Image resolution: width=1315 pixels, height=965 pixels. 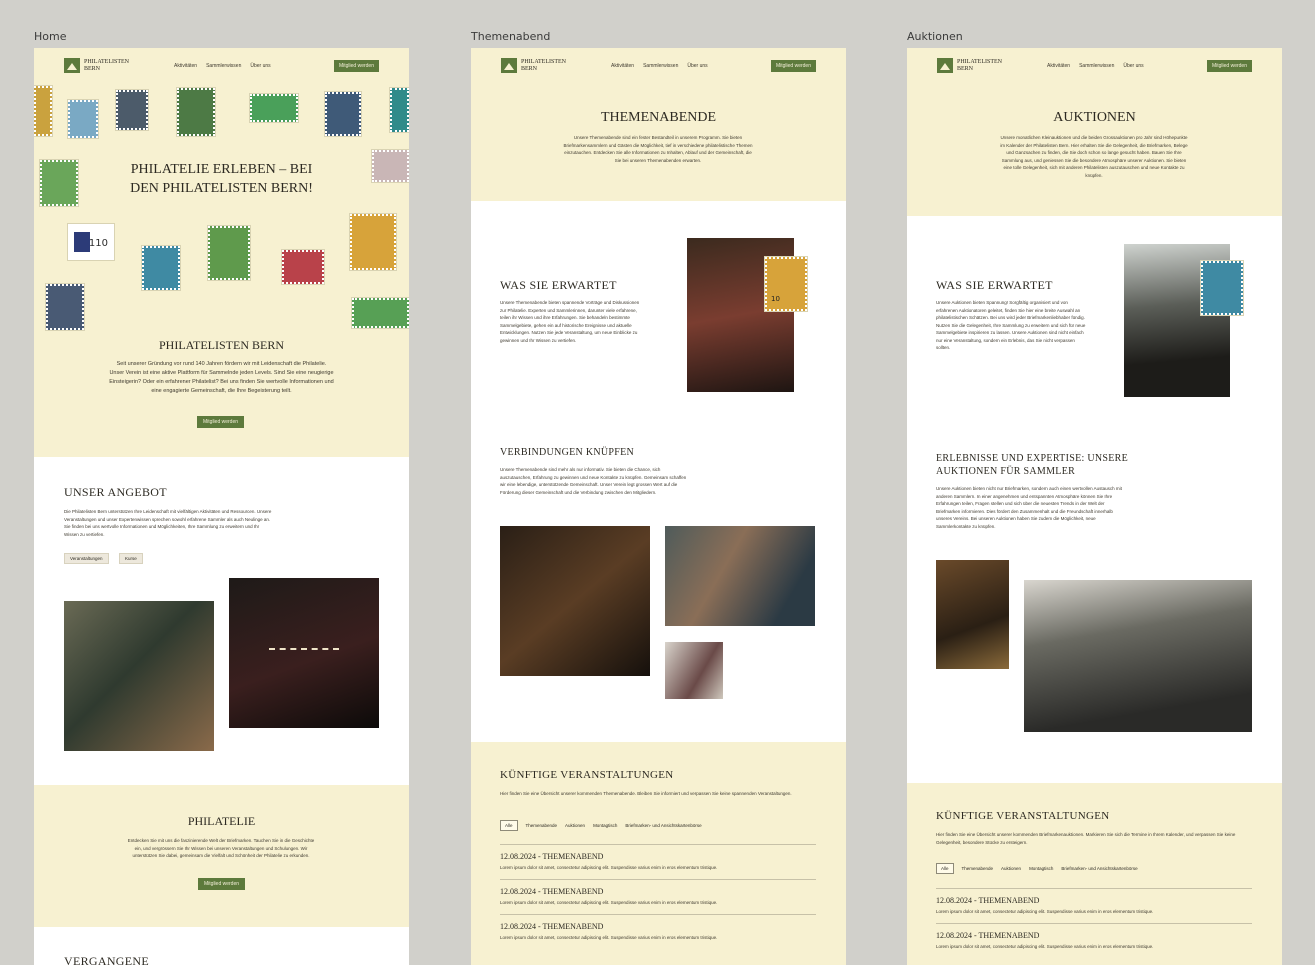 What do you see at coordinates (775, 299) in the screenshot?
I see `stamp-value: 10` at bounding box center [775, 299].